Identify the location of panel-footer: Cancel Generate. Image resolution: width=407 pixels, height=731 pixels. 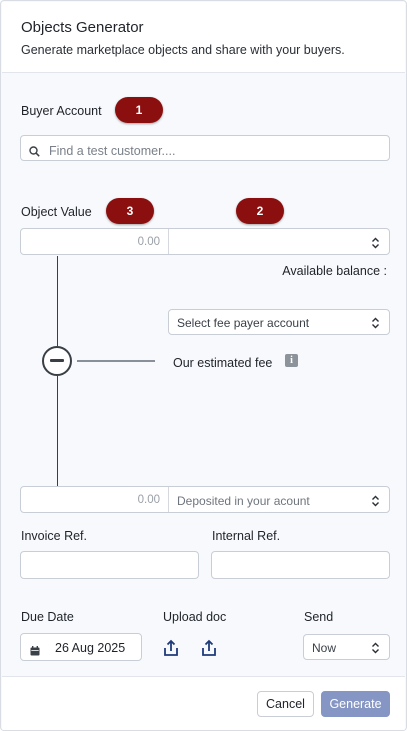
(203, 703).